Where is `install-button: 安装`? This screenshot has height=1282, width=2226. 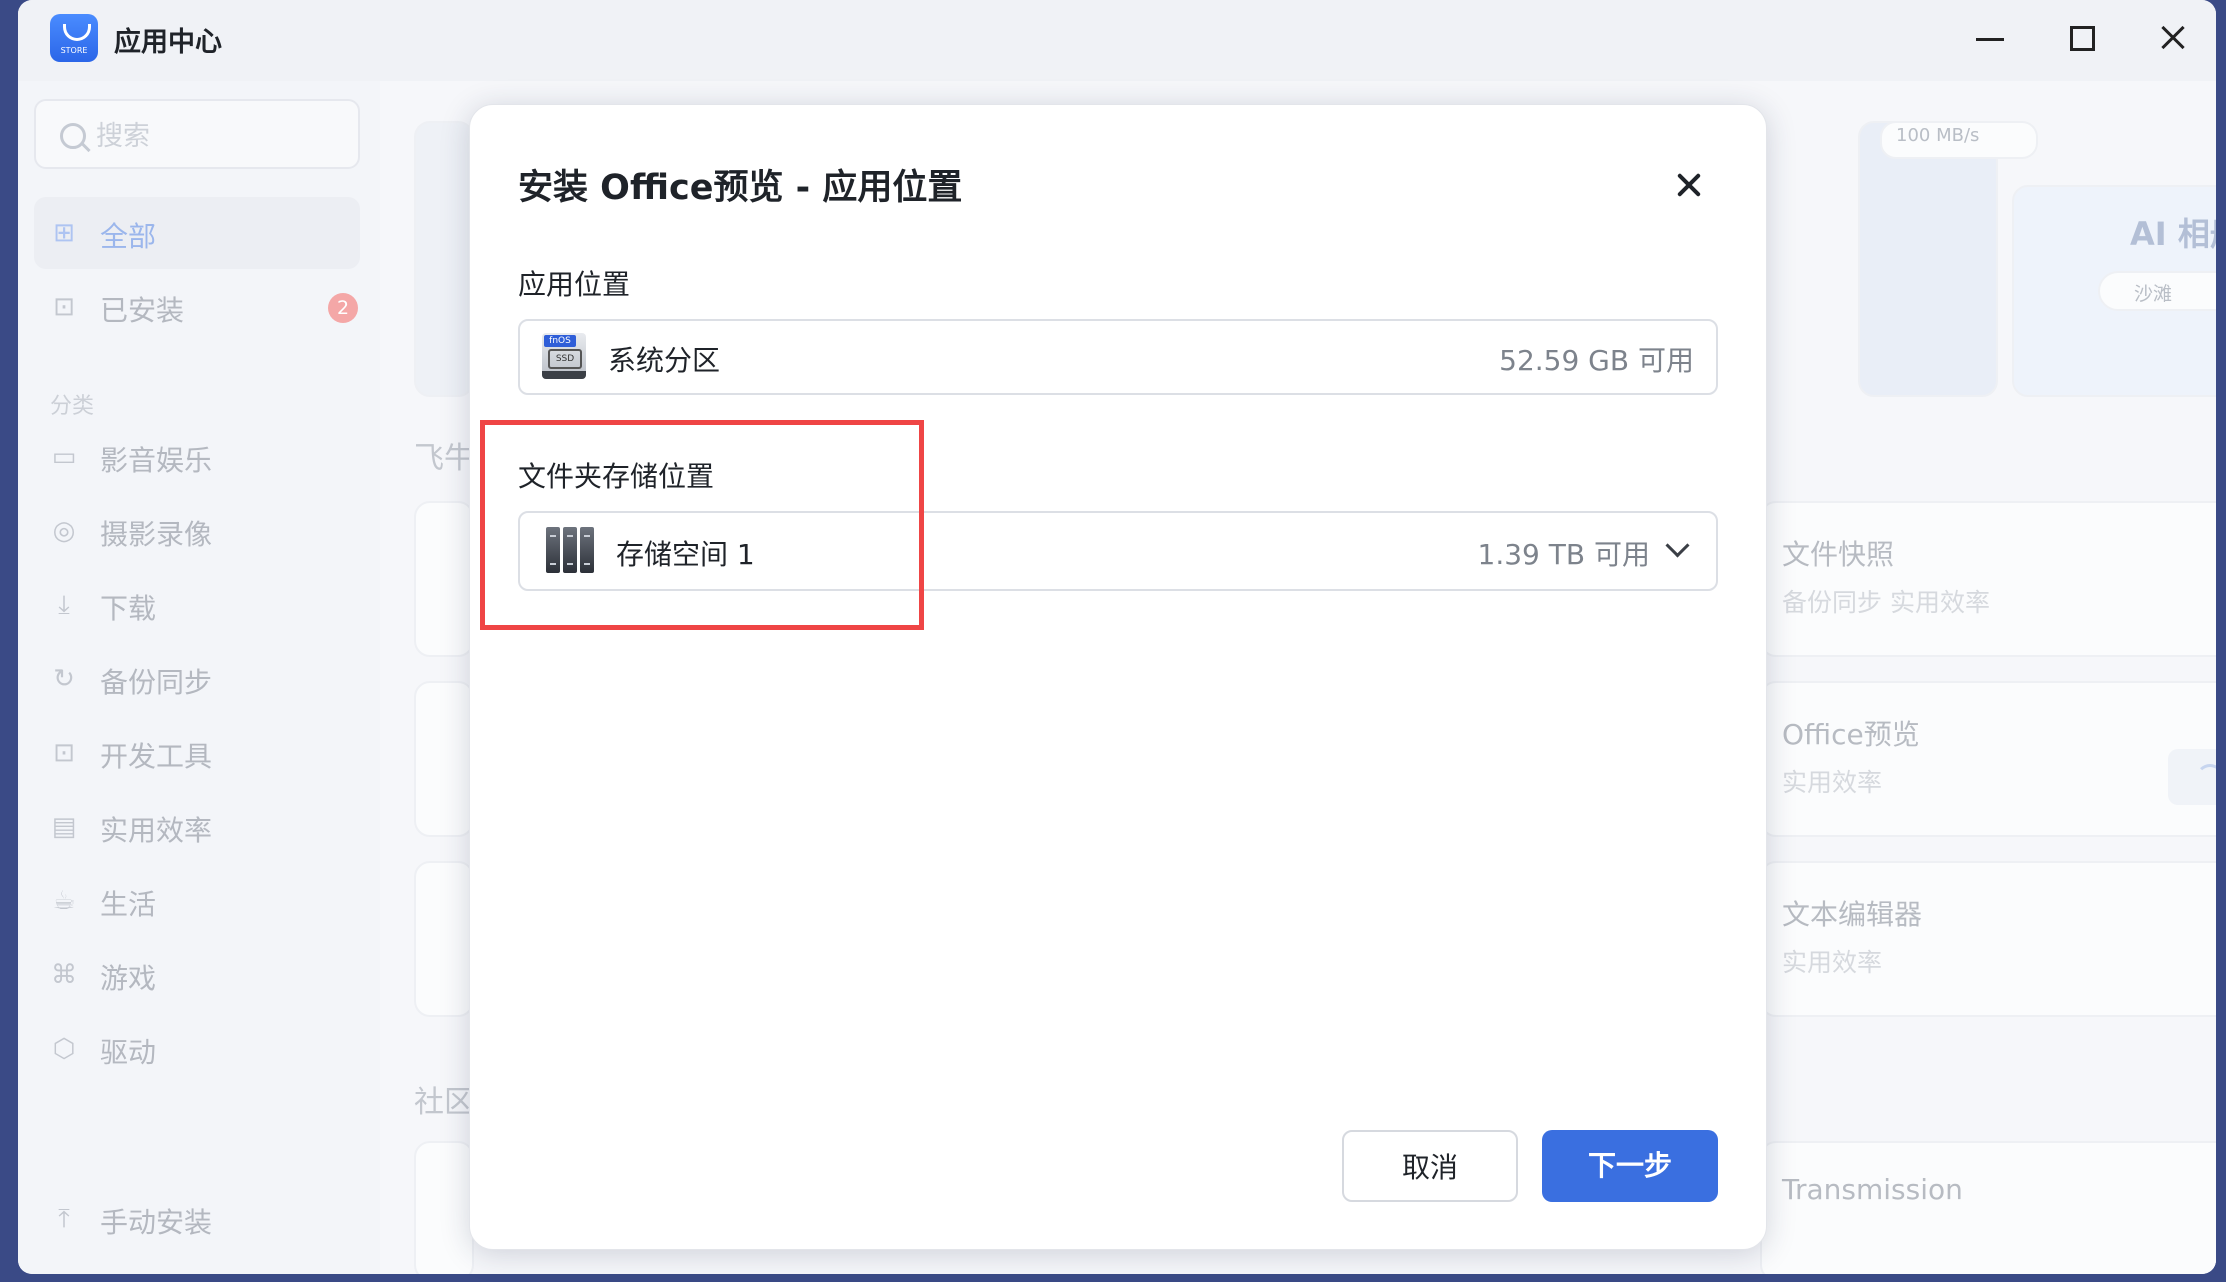 install-button: 安装 is located at coordinates (2192, 777).